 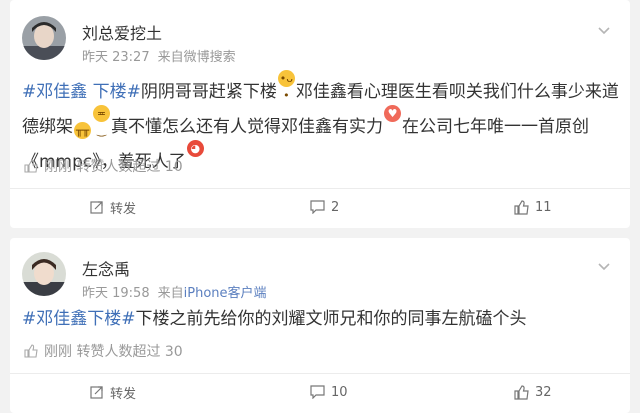 I want to click on author-name: 左念禹, so click(x=106, y=268).